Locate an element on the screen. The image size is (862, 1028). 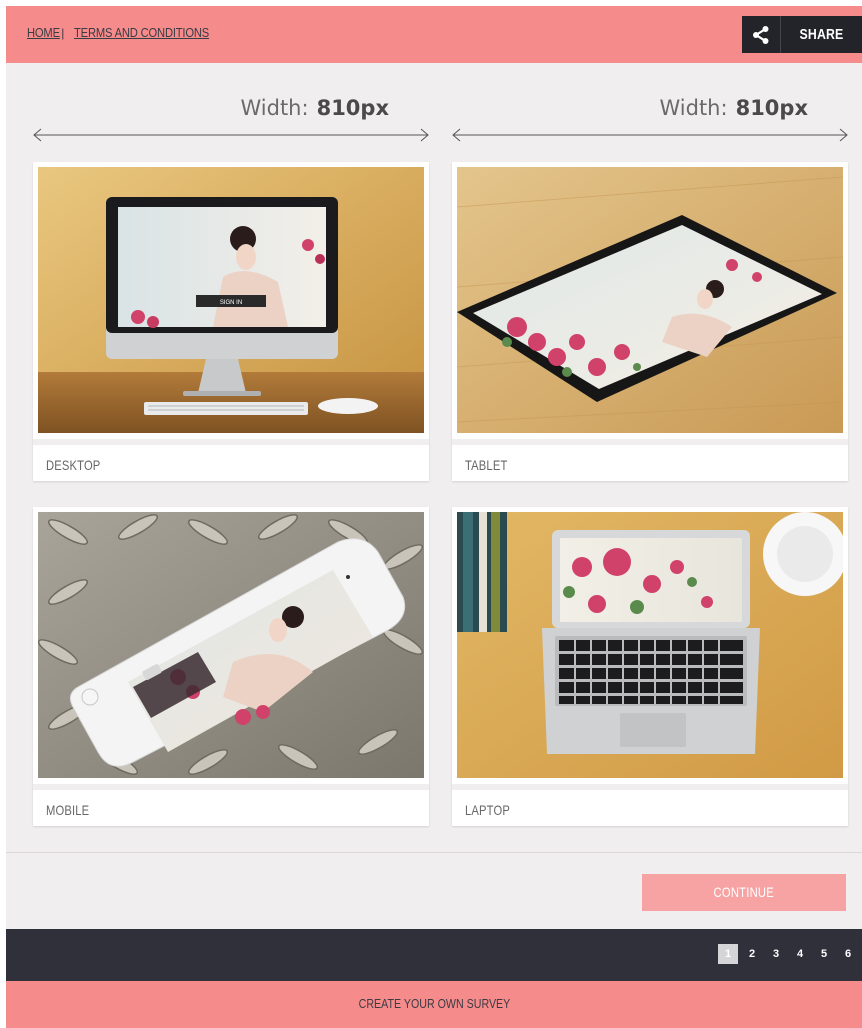
share-icon is located at coordinates (761, 34).